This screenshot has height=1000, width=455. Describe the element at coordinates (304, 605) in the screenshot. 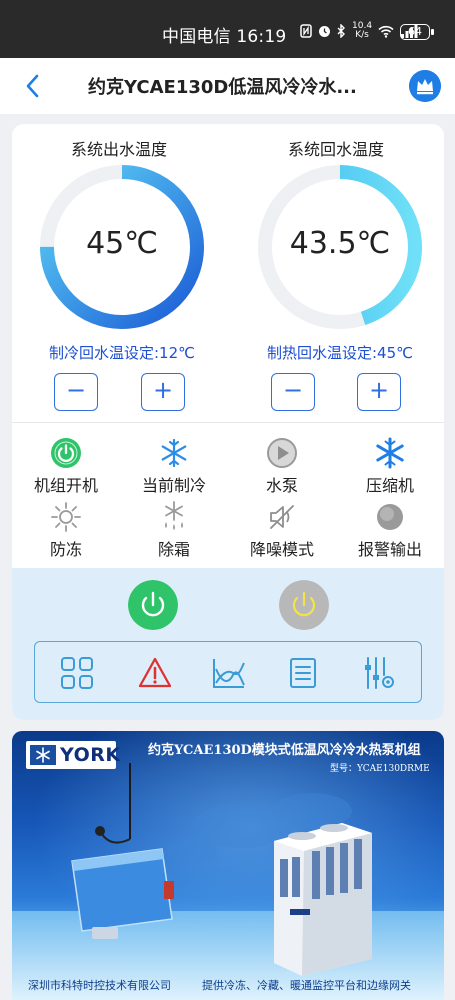

I see `power-off-button` at that location.